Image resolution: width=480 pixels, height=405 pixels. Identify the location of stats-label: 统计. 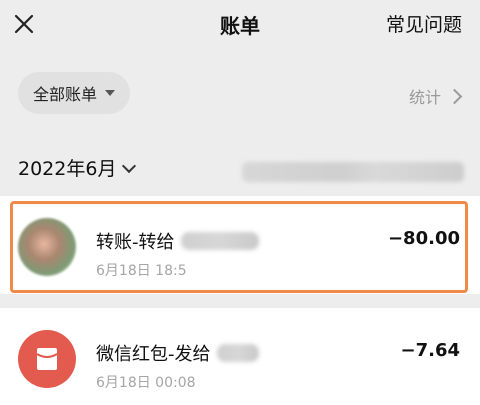
(424, 97).